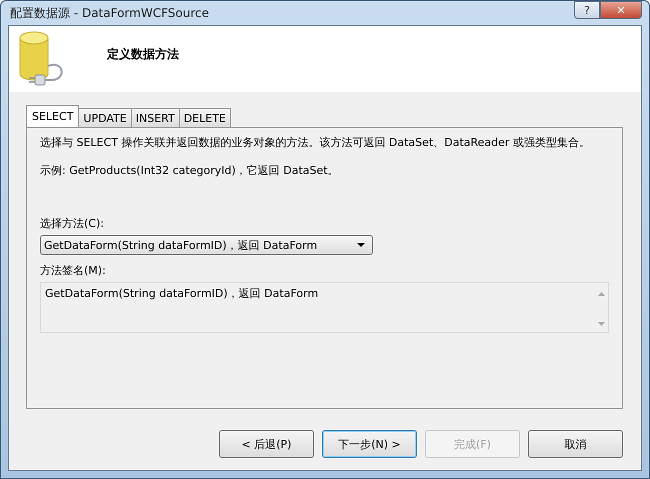  Describe the element at coordinates (53, 116) in the screenshot. I see `tab: SELECT` at that location.